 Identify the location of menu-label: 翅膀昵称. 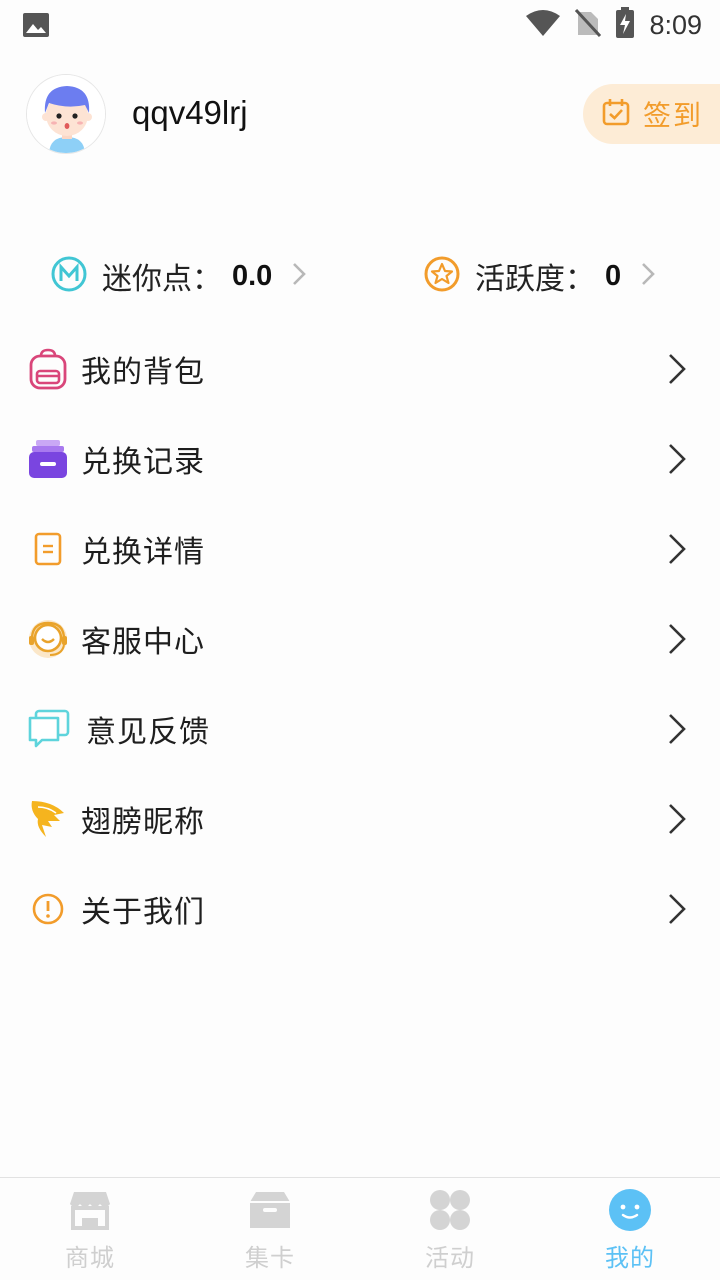
(143, 822).